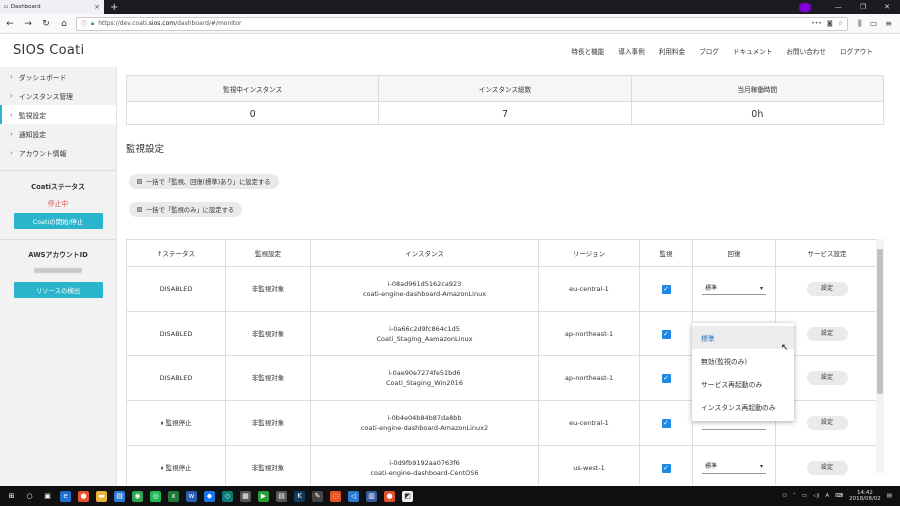 The image size is (900, 506). Describe the element at coordinates (840, 23) in the screenshot. I see `bookmark-star-icon: ☆` at that location.